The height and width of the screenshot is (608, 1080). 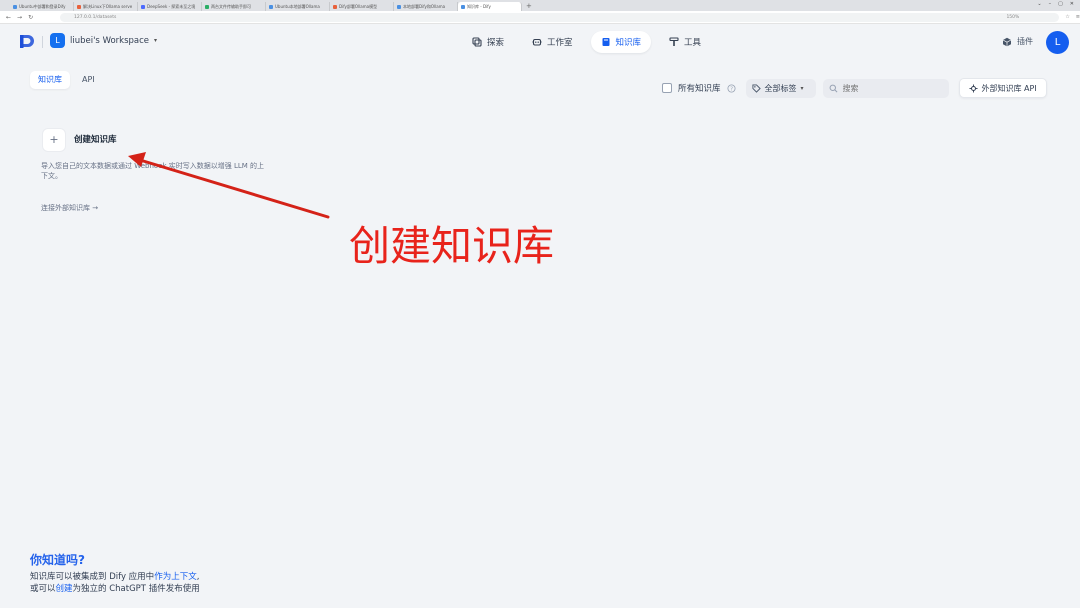 I want to click on plus-icon: +, so click(x=54, y=140).